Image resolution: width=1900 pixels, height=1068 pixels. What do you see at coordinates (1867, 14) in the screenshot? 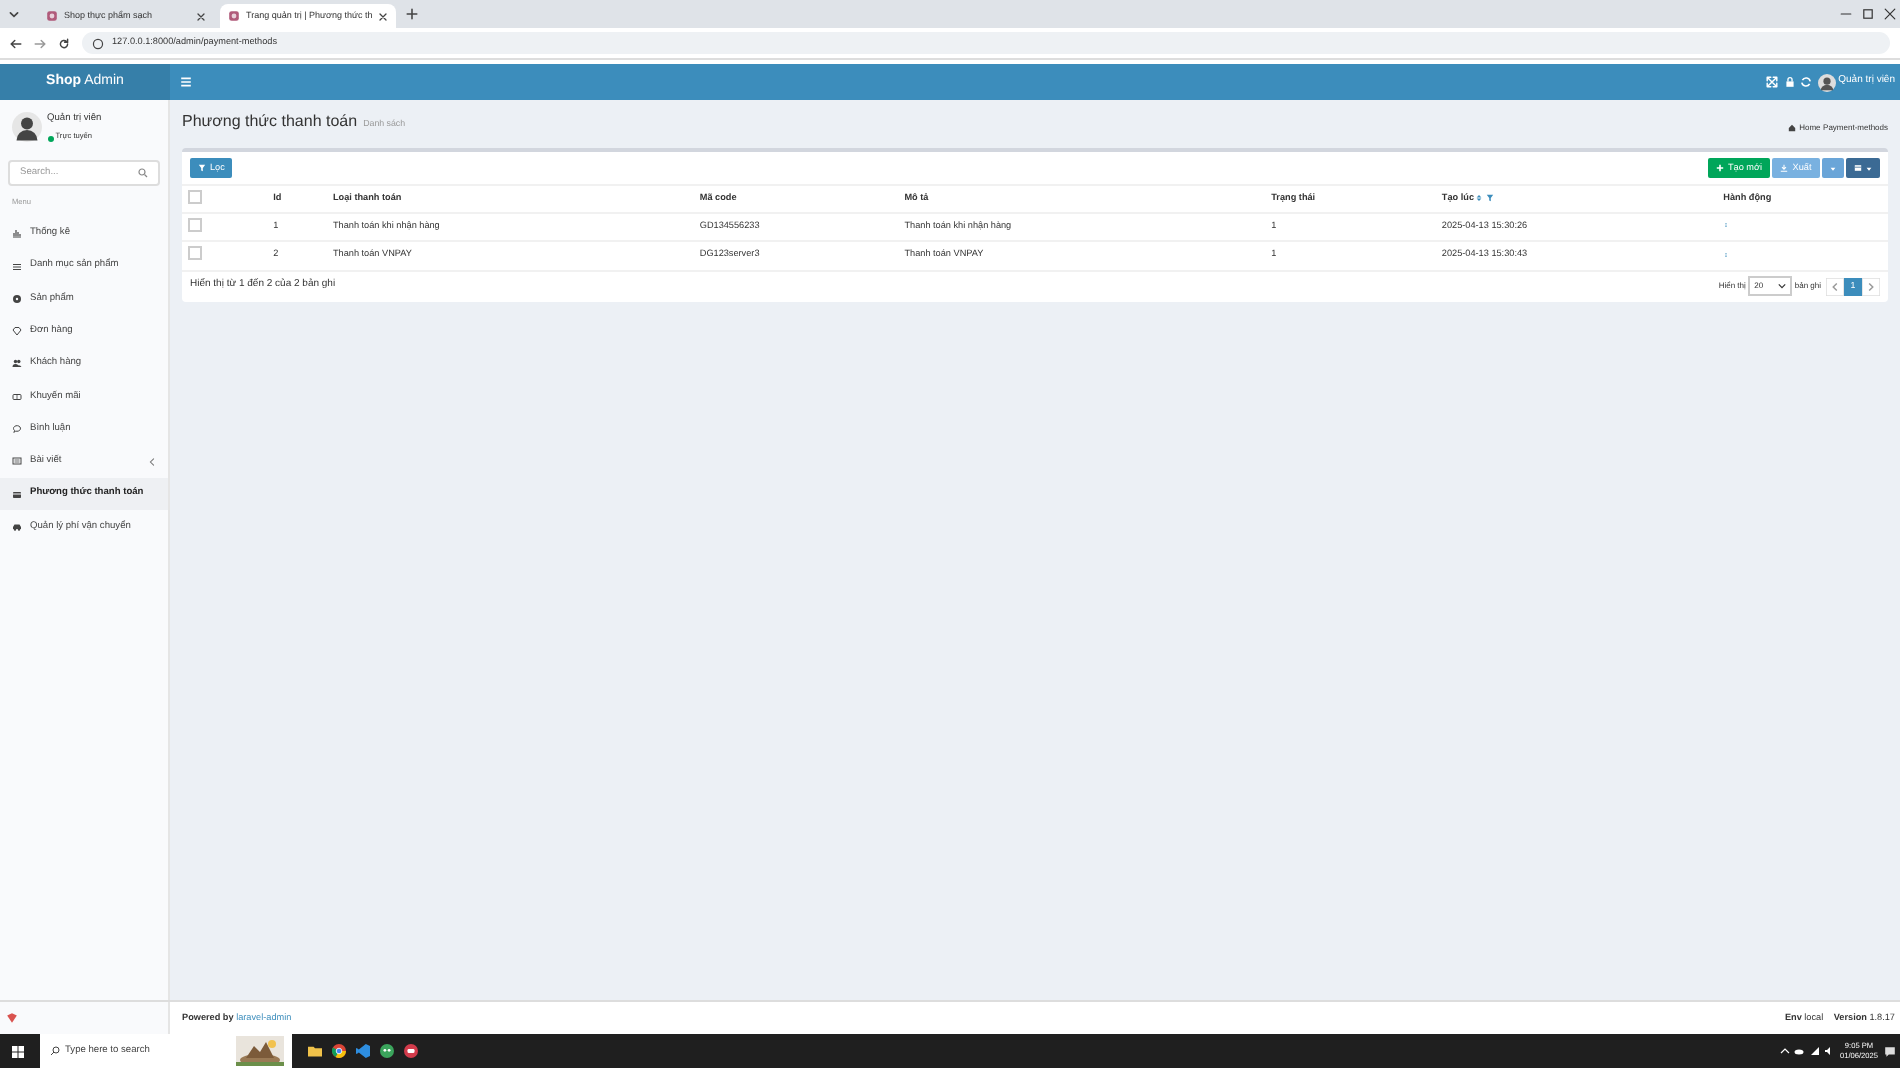
I see `maximize-icon` at bounding box center [1867, 14].